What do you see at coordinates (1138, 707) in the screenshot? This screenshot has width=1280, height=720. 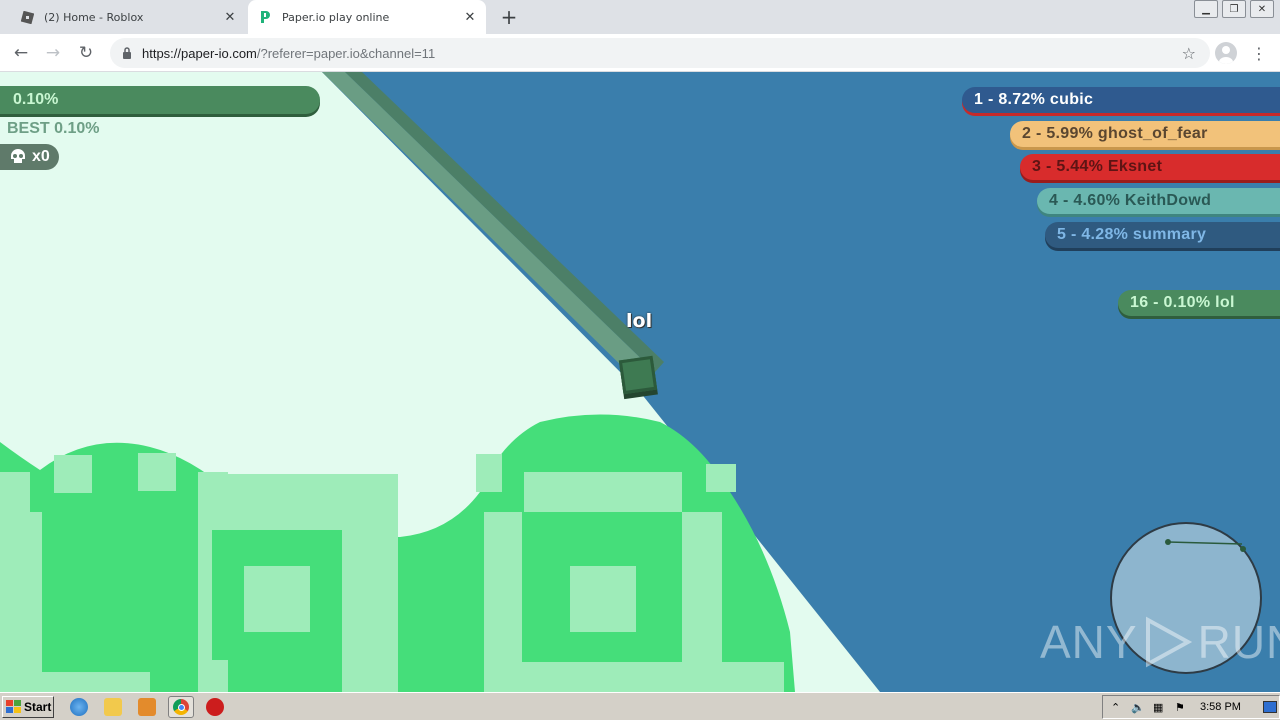 I see `volume-icon: 🔈` at bounding box center [1138, 707].